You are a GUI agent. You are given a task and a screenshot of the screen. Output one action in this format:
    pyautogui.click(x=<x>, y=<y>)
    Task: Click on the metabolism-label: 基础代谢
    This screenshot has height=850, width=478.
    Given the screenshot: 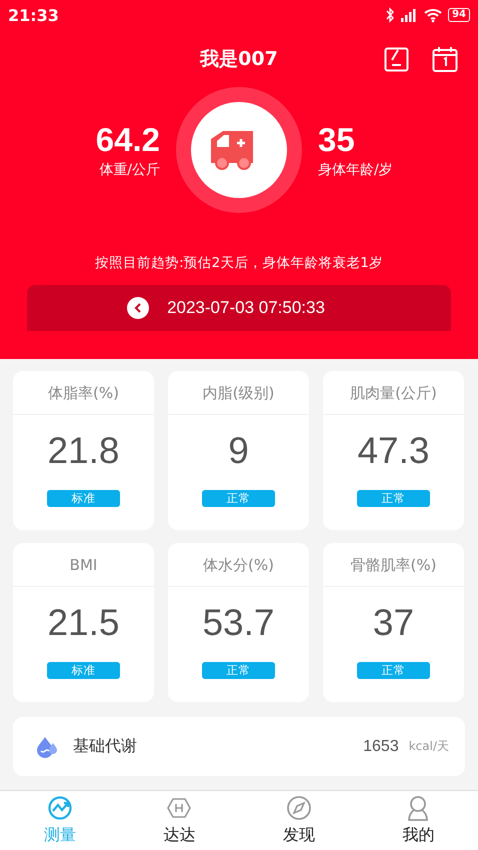 What is the action you would take?
    pyautogui.click(x=105, y=746)
    